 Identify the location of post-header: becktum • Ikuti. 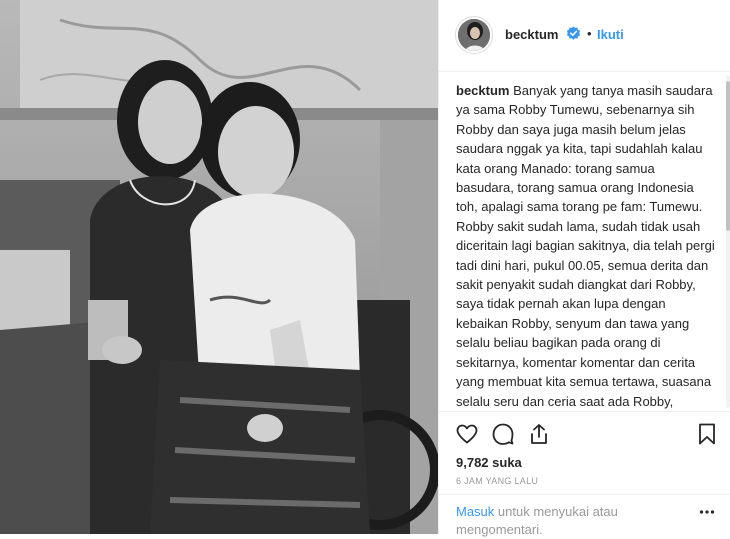
(584, 36).